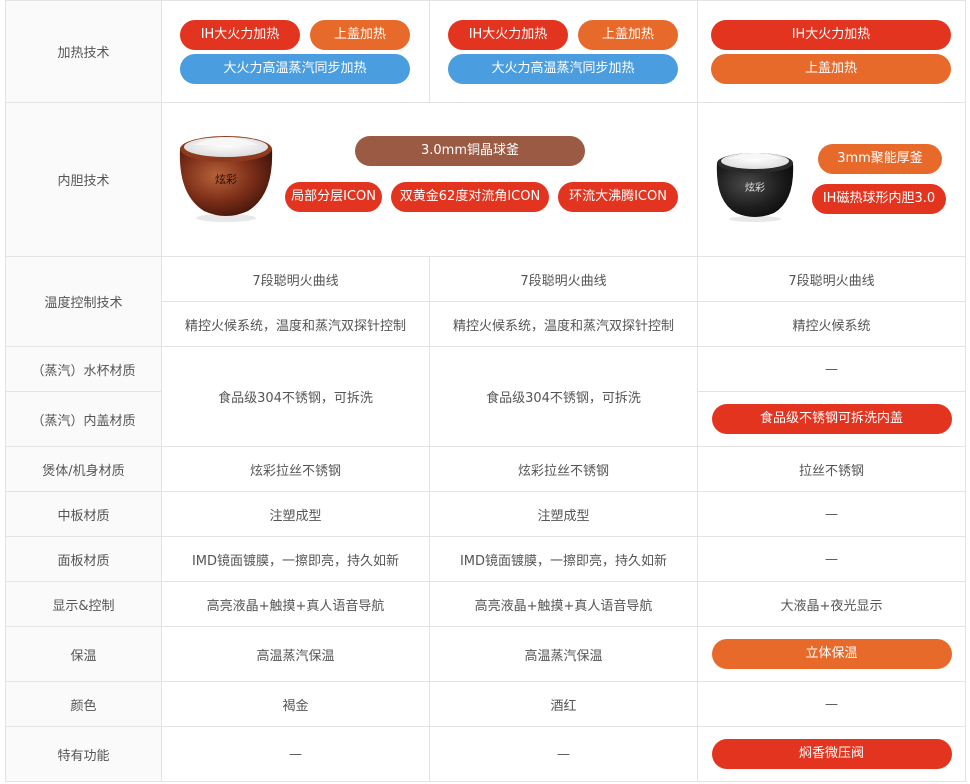 This screenshot has width=970, height=784. Describe the element at coordinates (295, 396) in the screenshot. I see `steam-a: 食品级304不锈钢，可拆洗` at that location.